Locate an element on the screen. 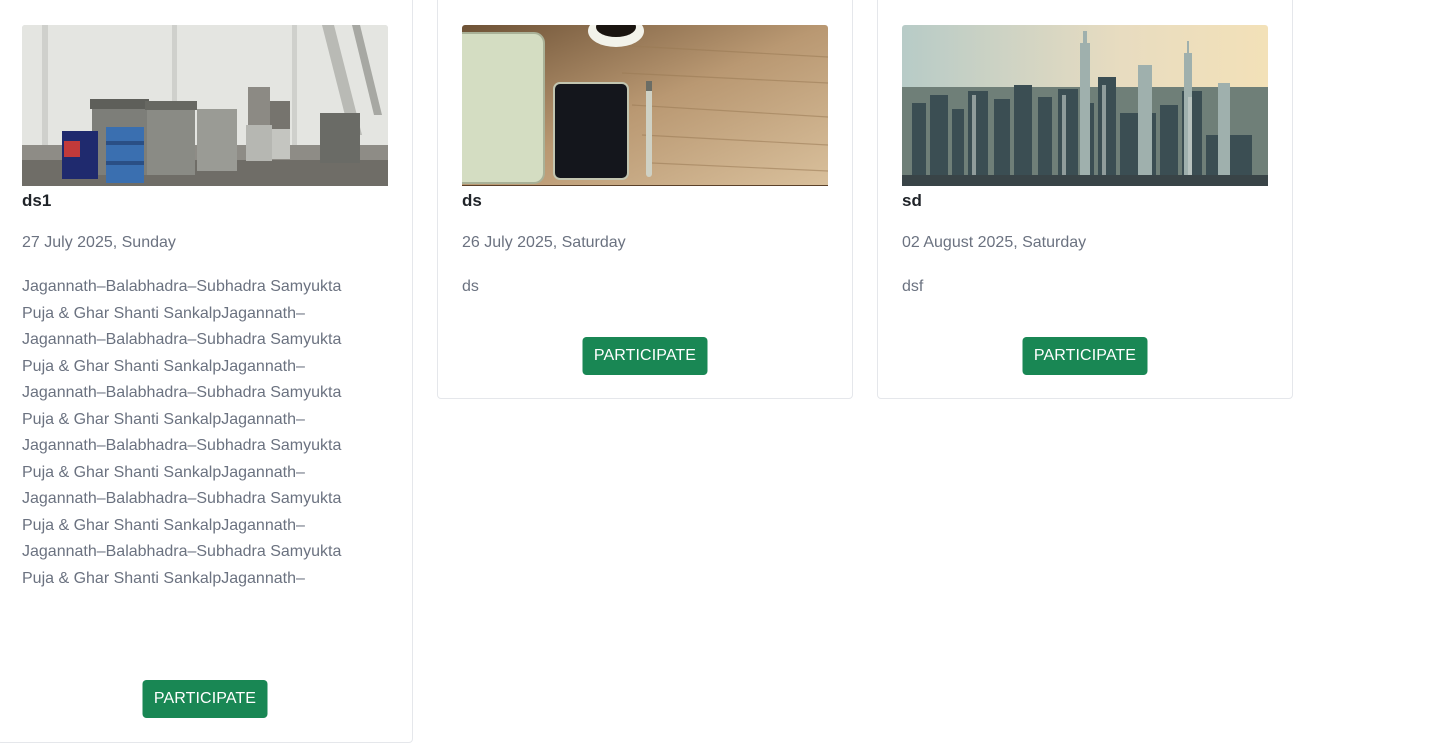  event-title: sd is located at coordinates (912, 200).